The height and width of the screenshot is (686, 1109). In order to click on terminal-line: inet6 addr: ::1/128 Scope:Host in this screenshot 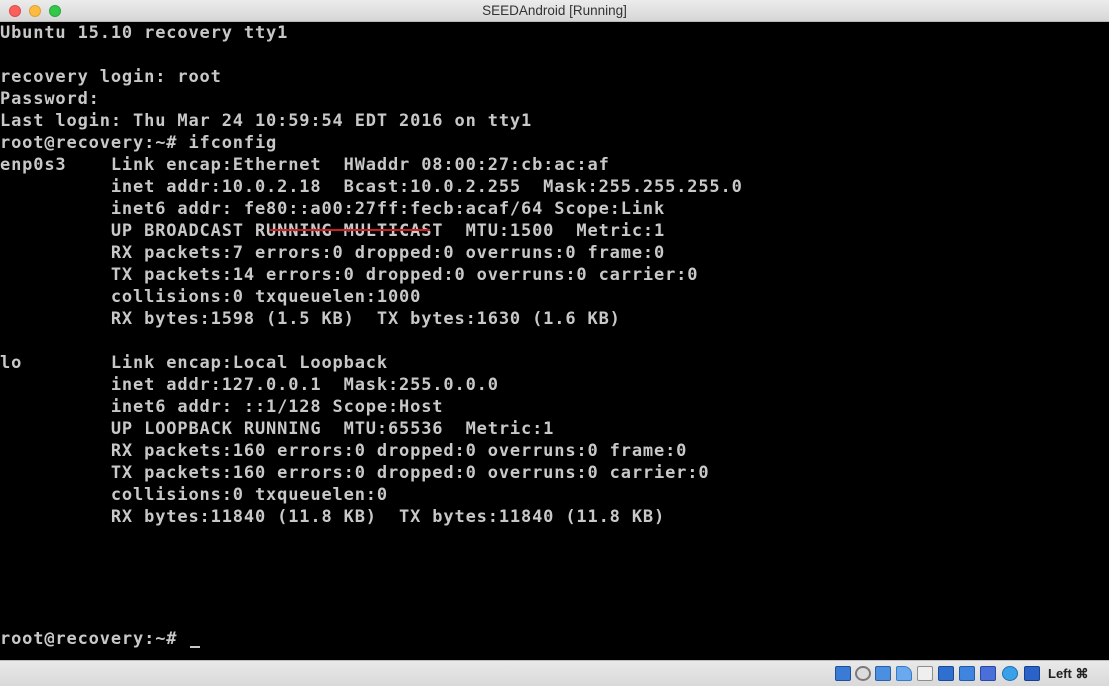, I will do `click(222, 407)`.